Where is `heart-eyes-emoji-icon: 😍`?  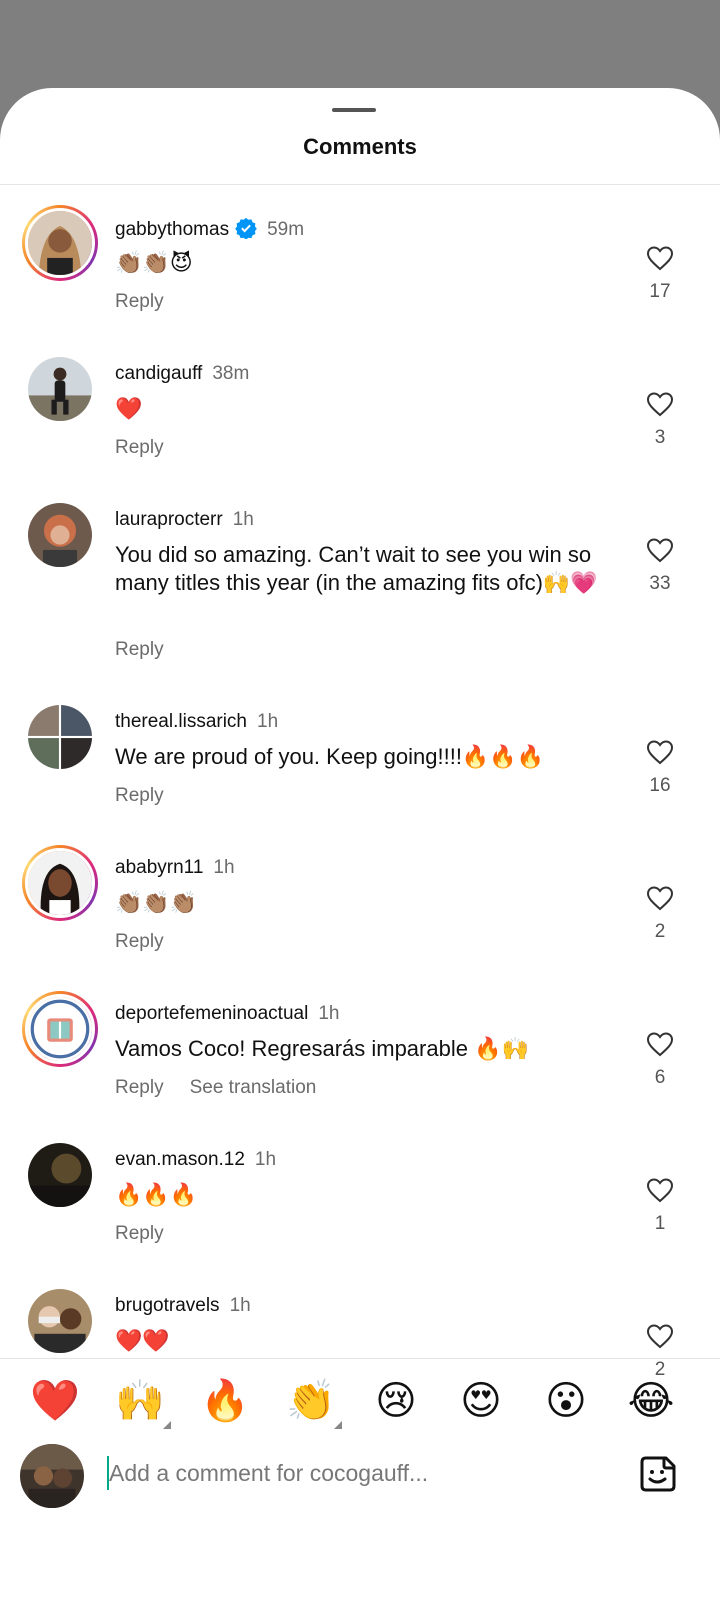
heart-eyes-emoji-icon: 😍 is located at coordinates (481, 1401).